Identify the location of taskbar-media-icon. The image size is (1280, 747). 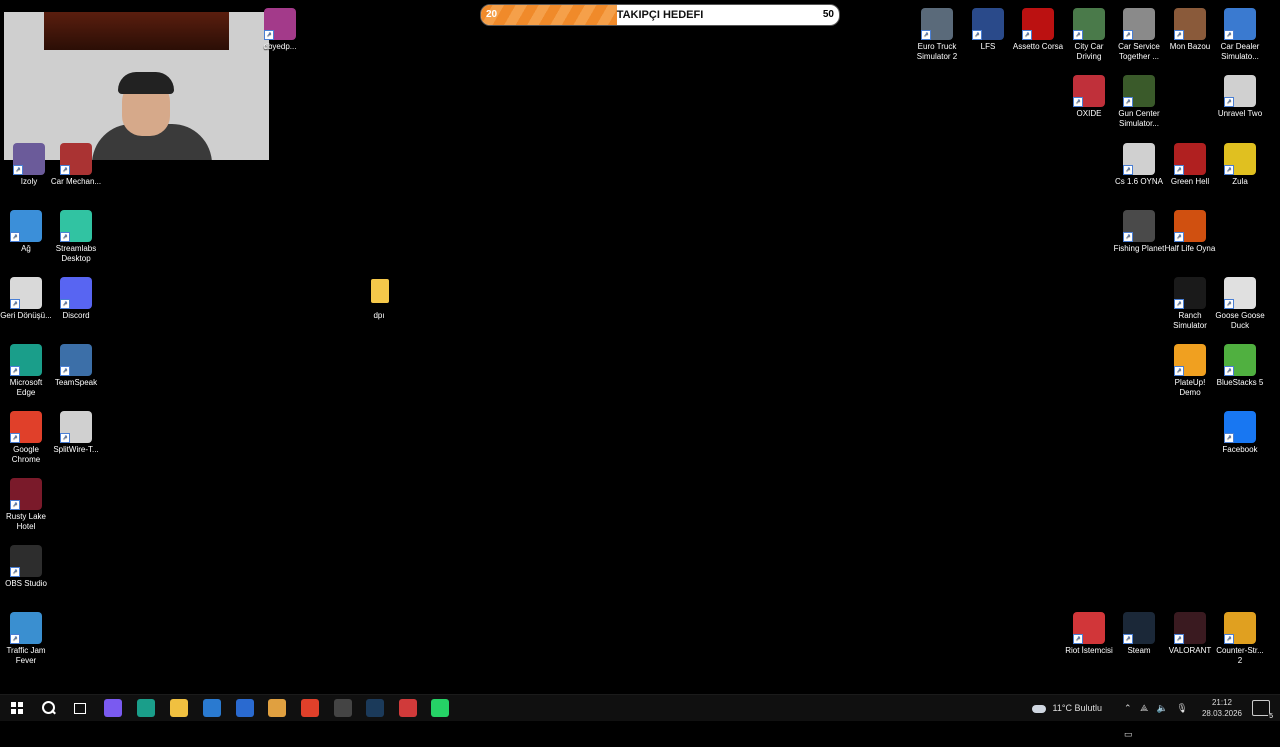
(277, 708).